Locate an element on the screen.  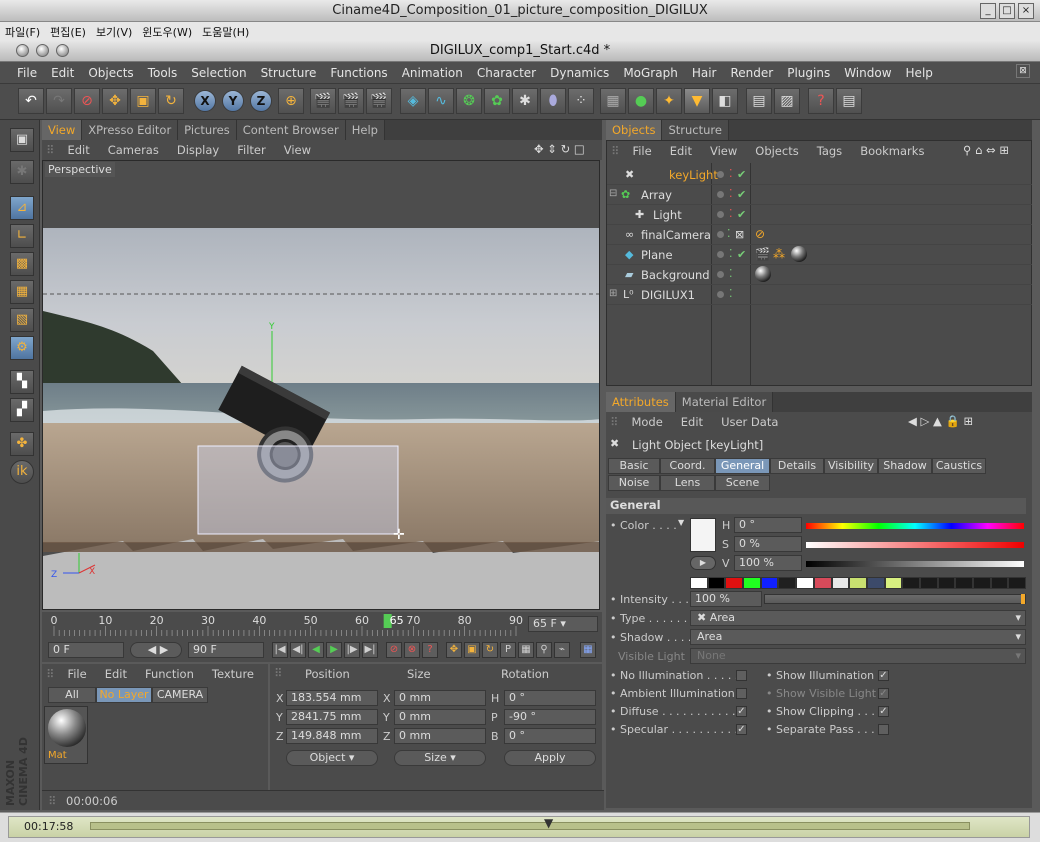
show-clipping-checkbox: ✓ is located at coordinates (883, 711).